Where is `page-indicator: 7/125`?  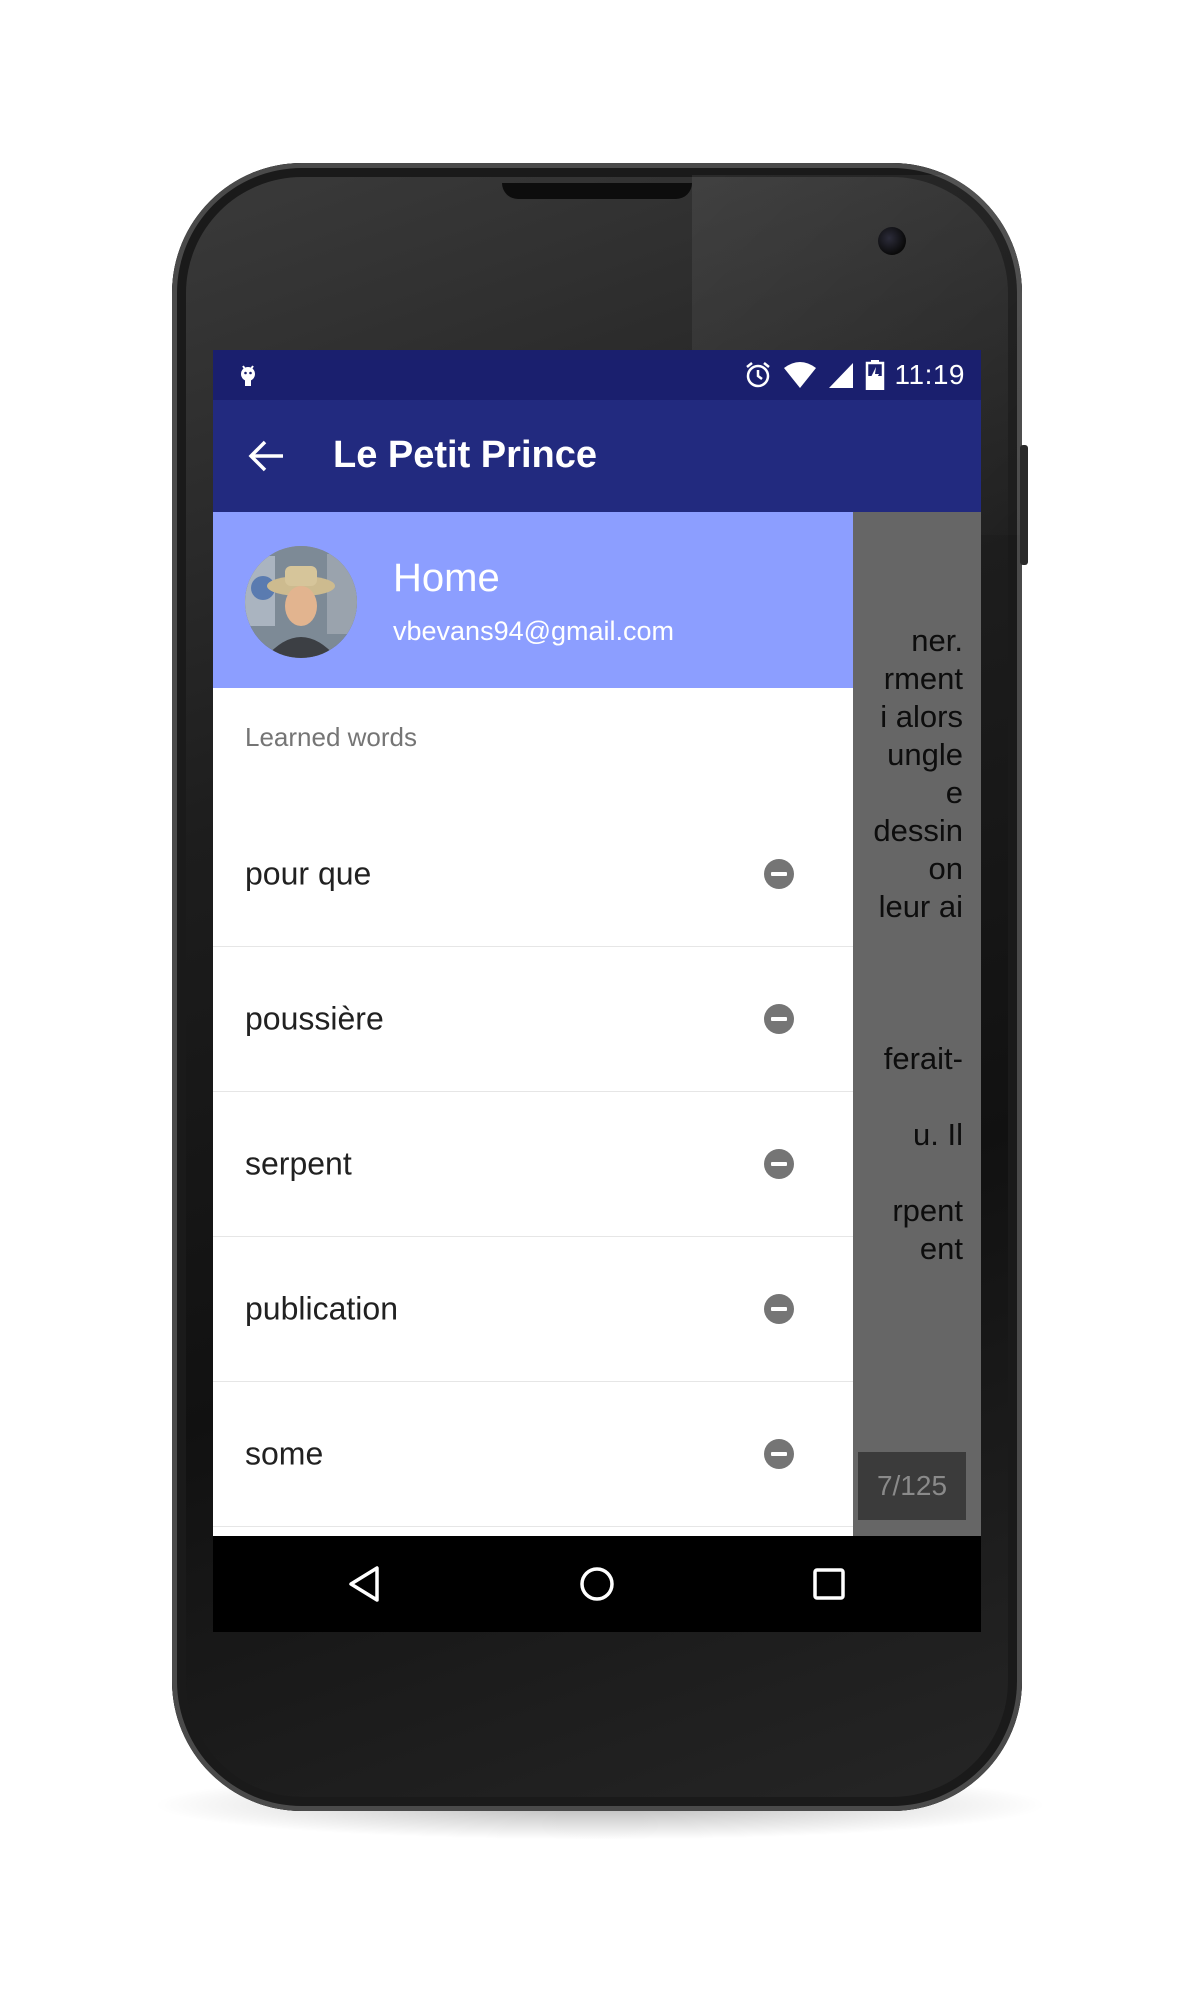 page-indicator: 7/125 is located at coordinates (912, 1486).